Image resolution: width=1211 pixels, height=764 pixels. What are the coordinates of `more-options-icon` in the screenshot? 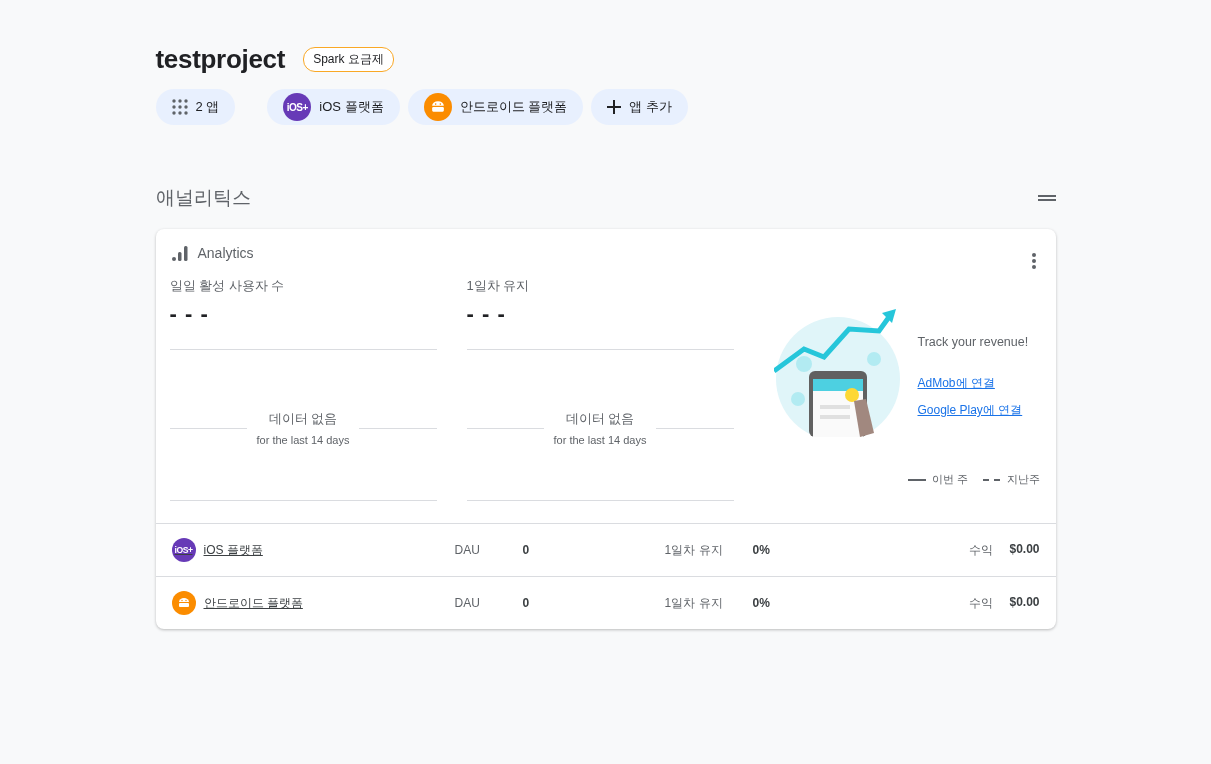 It's located at (1033, 261).